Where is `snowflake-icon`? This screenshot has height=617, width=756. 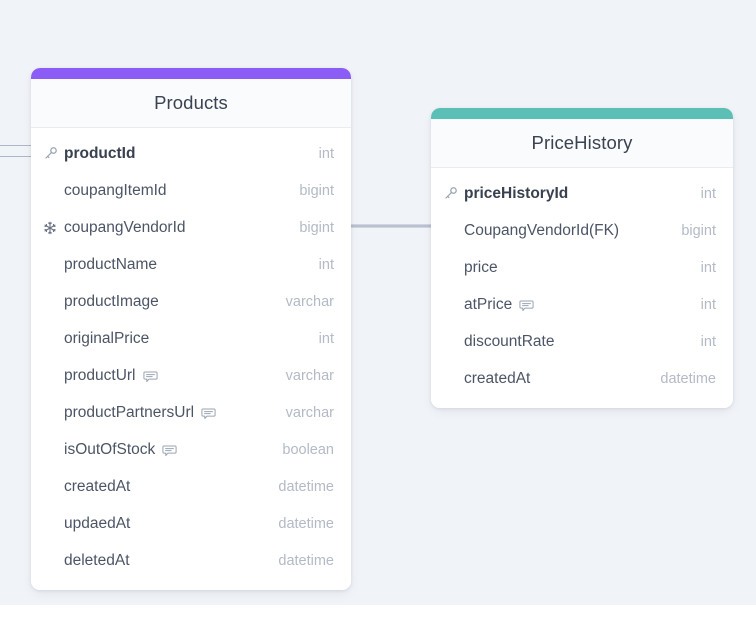
snowflake-icon is located at coordinates (52, 228).